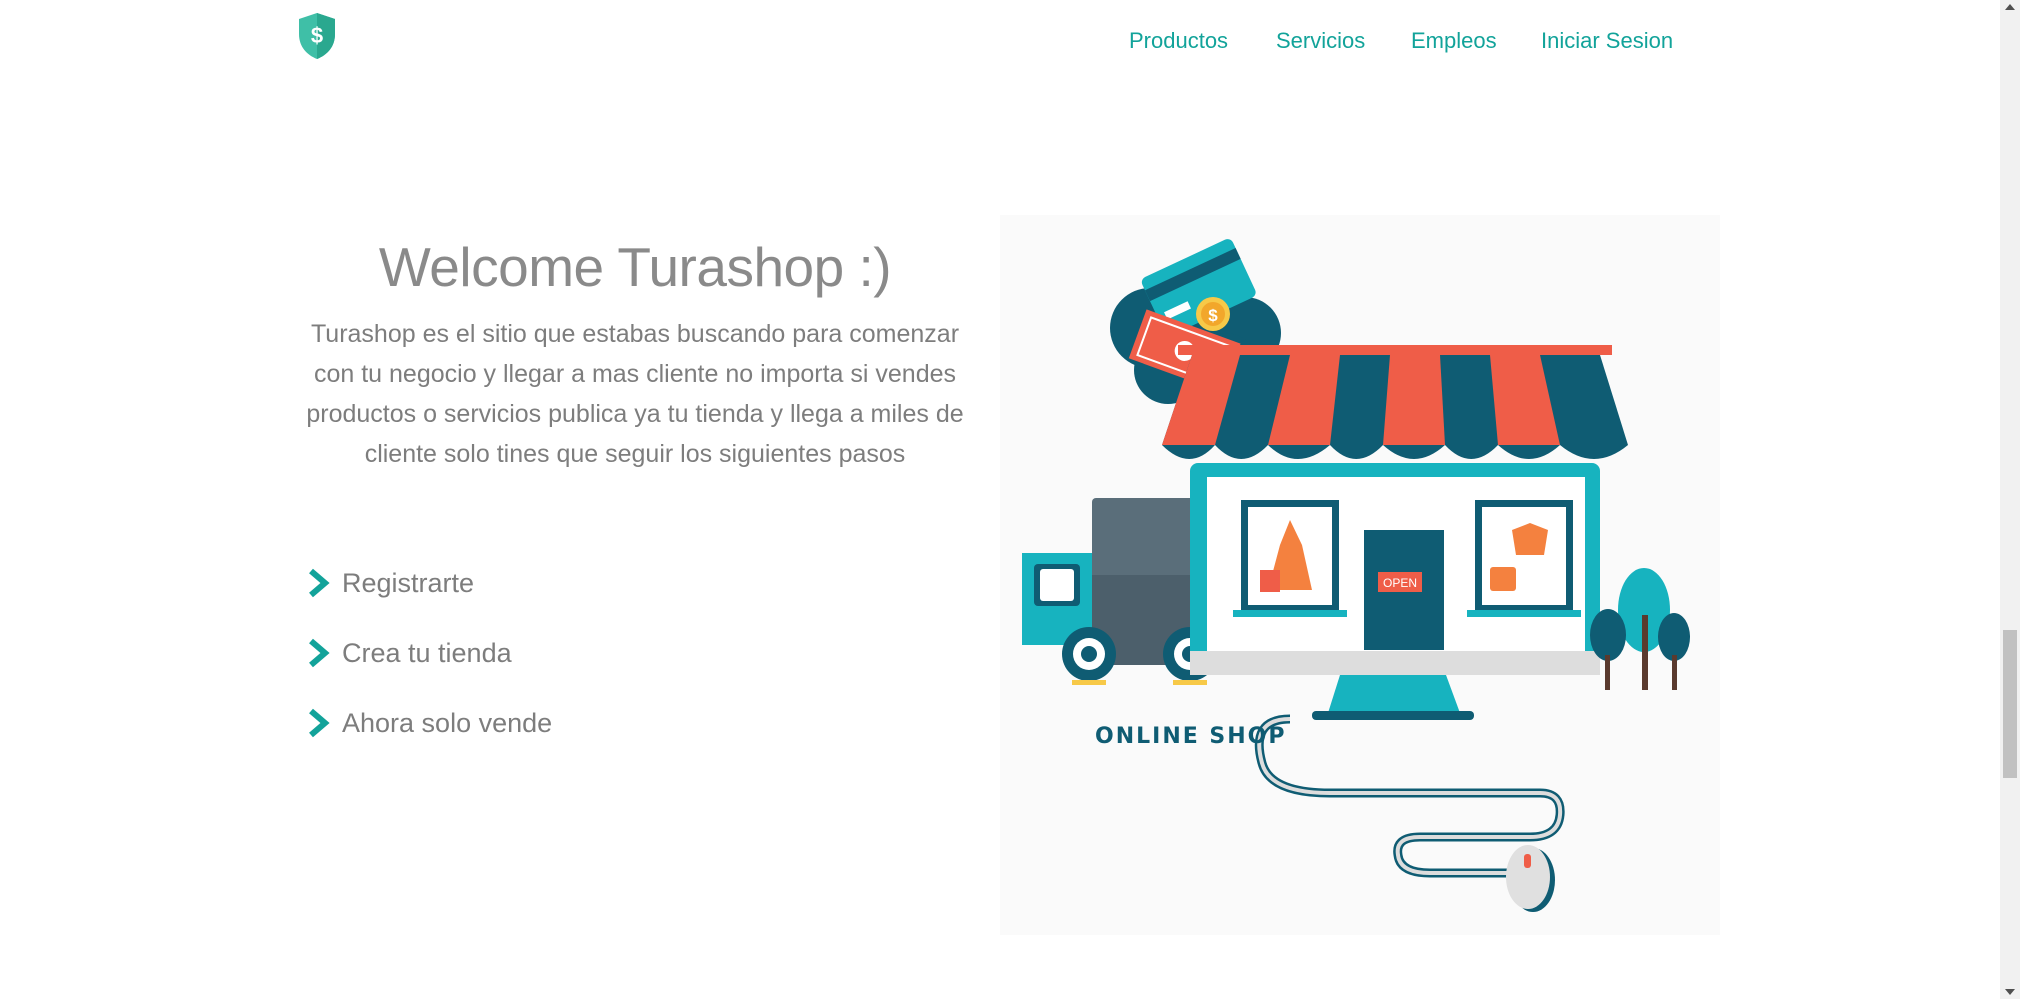 Image resolution: width=2020 pixels, height=999 pixels. I want to click on storefront-monitor-icon: OPEN, so click(1395, 532).